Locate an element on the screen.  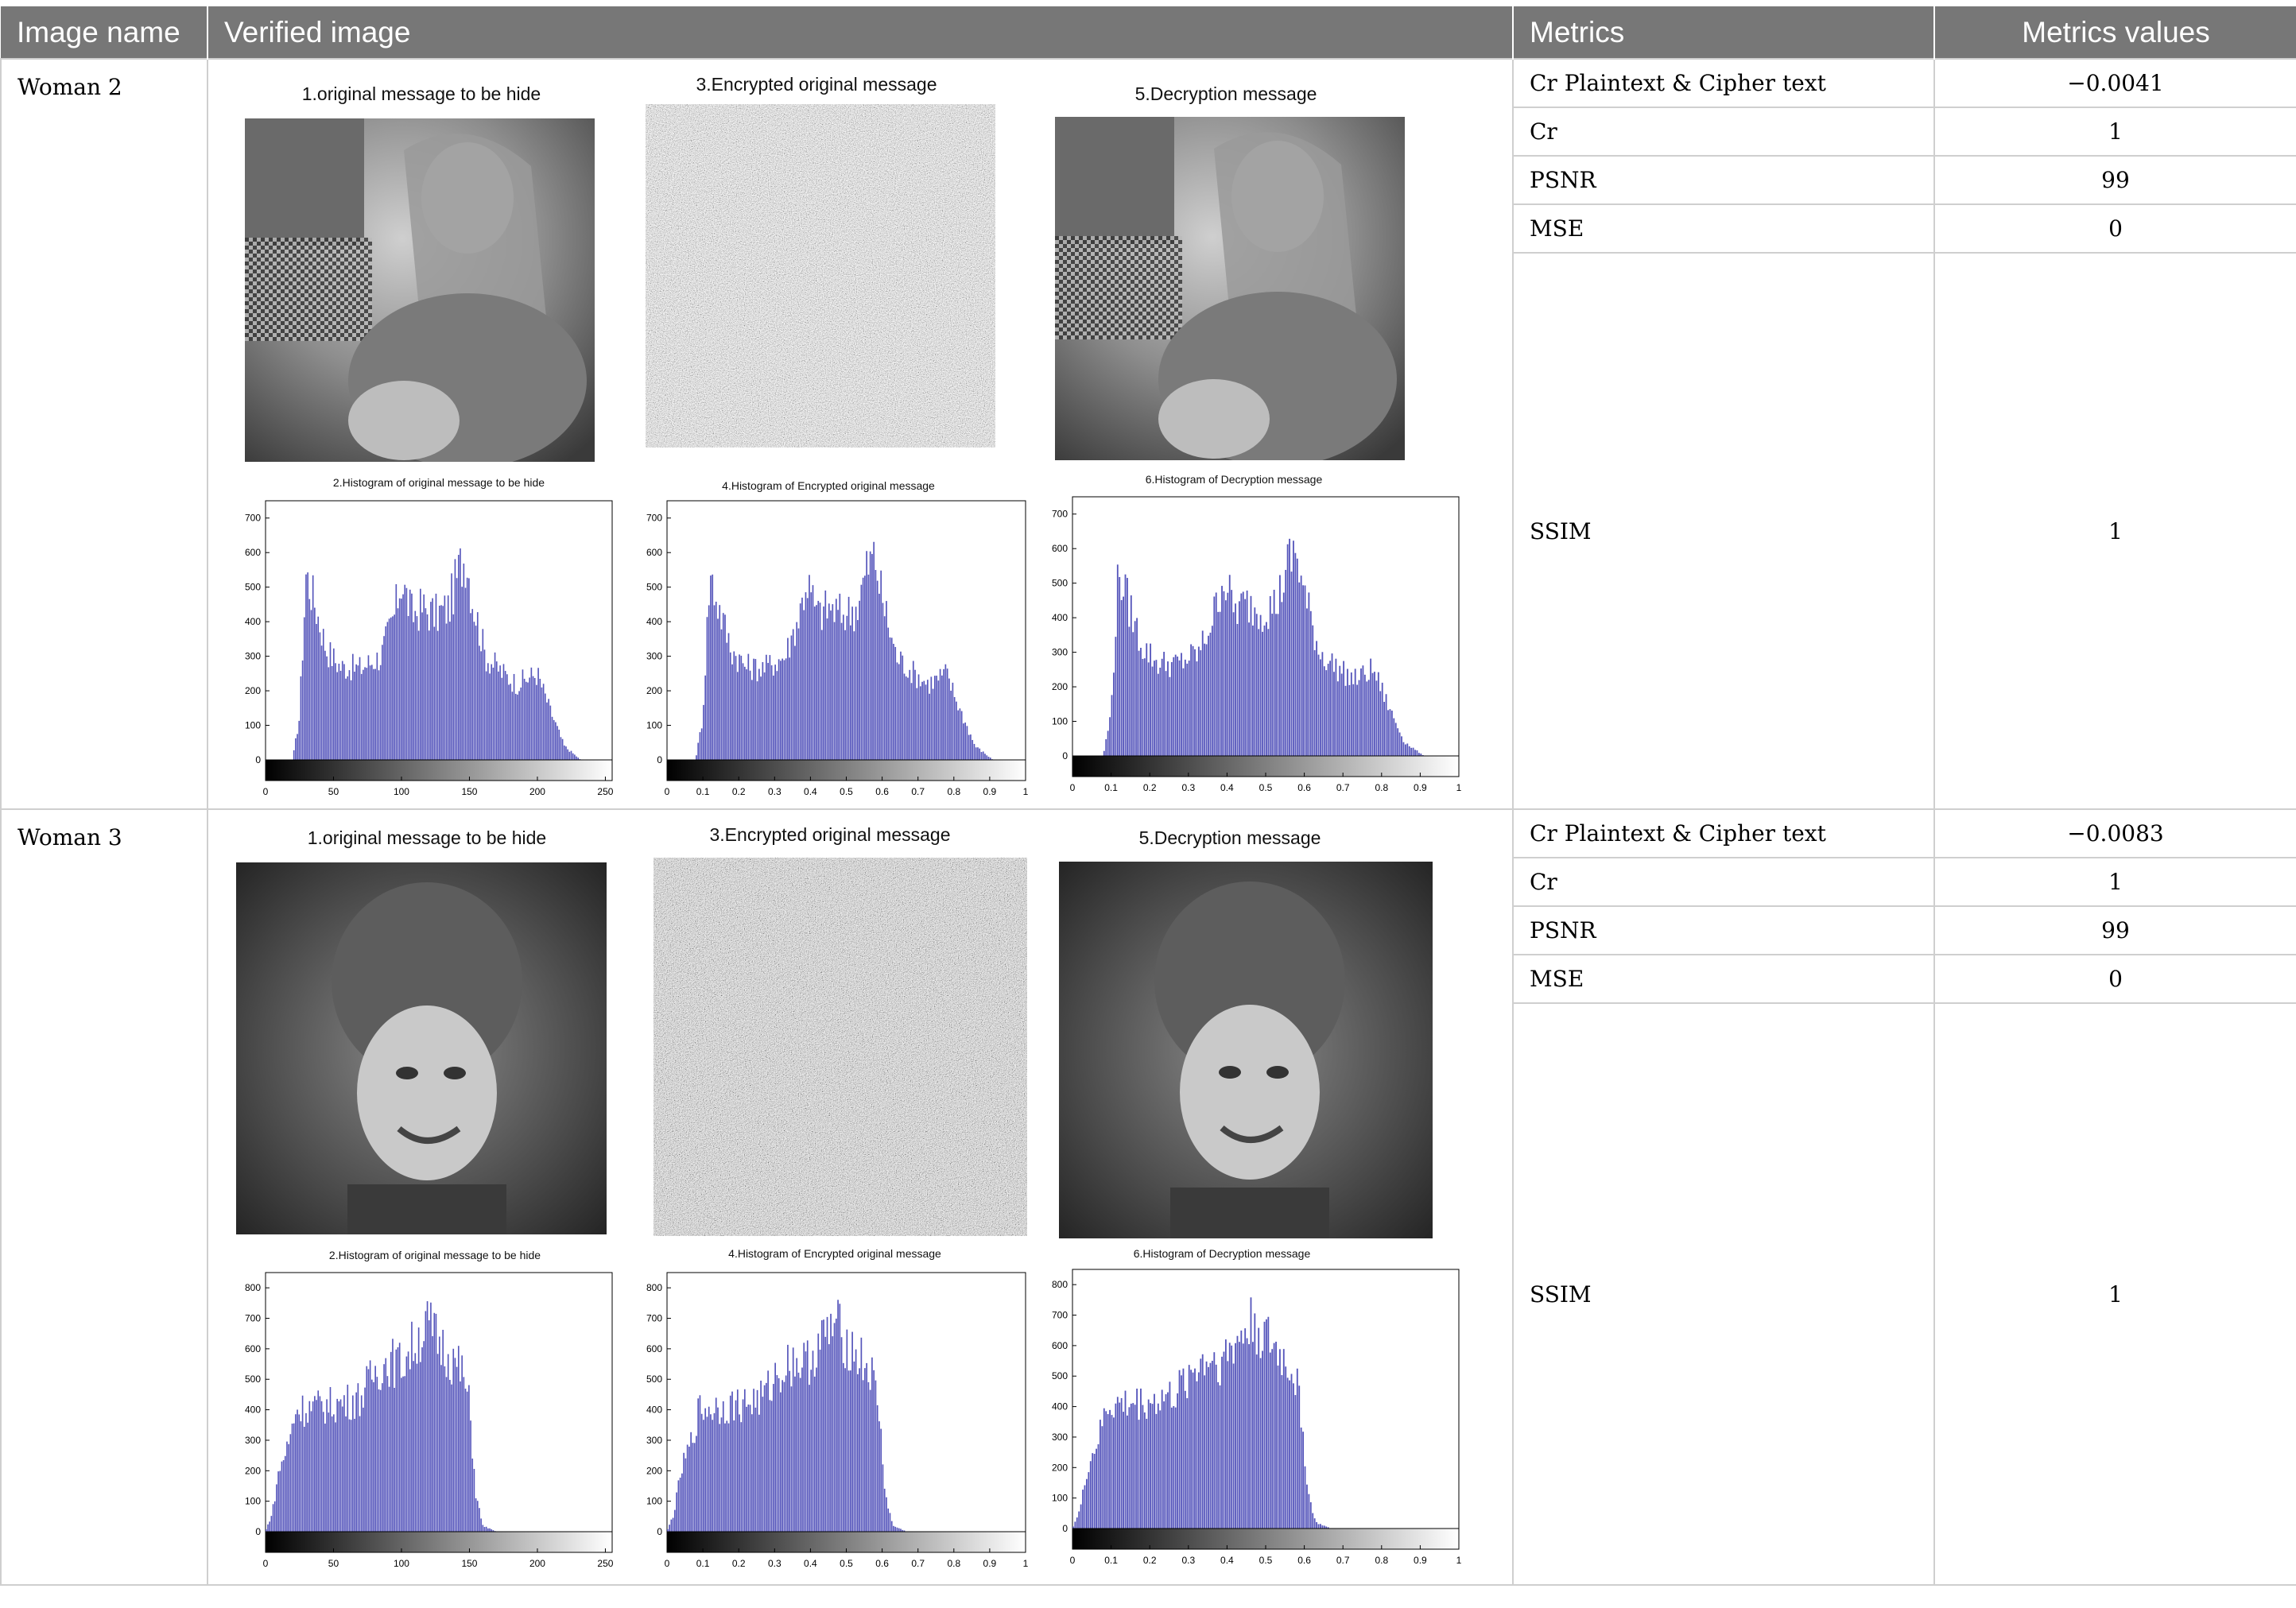
x-tick-label: 0.9 is located at coordinates (990, 791).